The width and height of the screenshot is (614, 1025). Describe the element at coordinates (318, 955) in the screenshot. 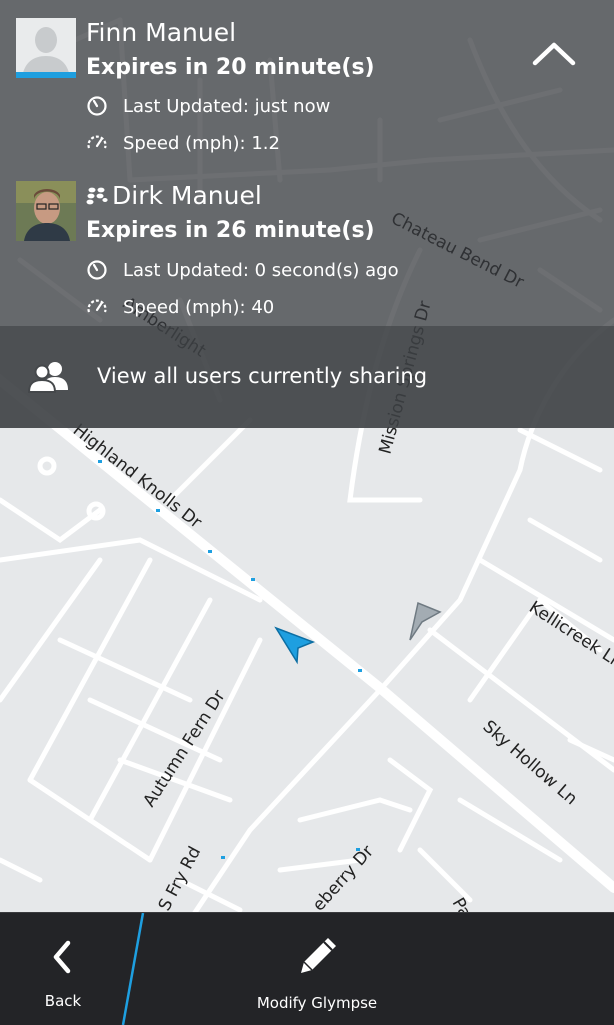

I see `pencil-icon` at that location.